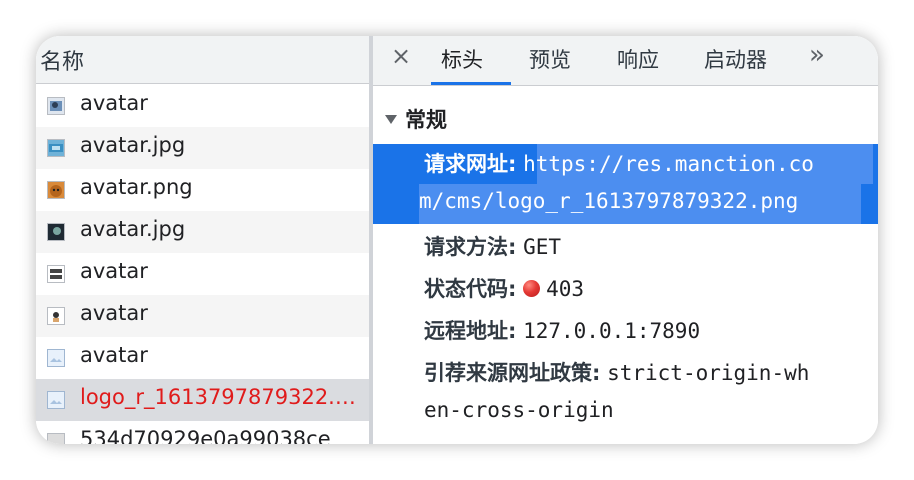 This screenshot has width=914, height=480. I want to click on referrer-policy-row-cont: en-cross-origin, so click(519, 410).